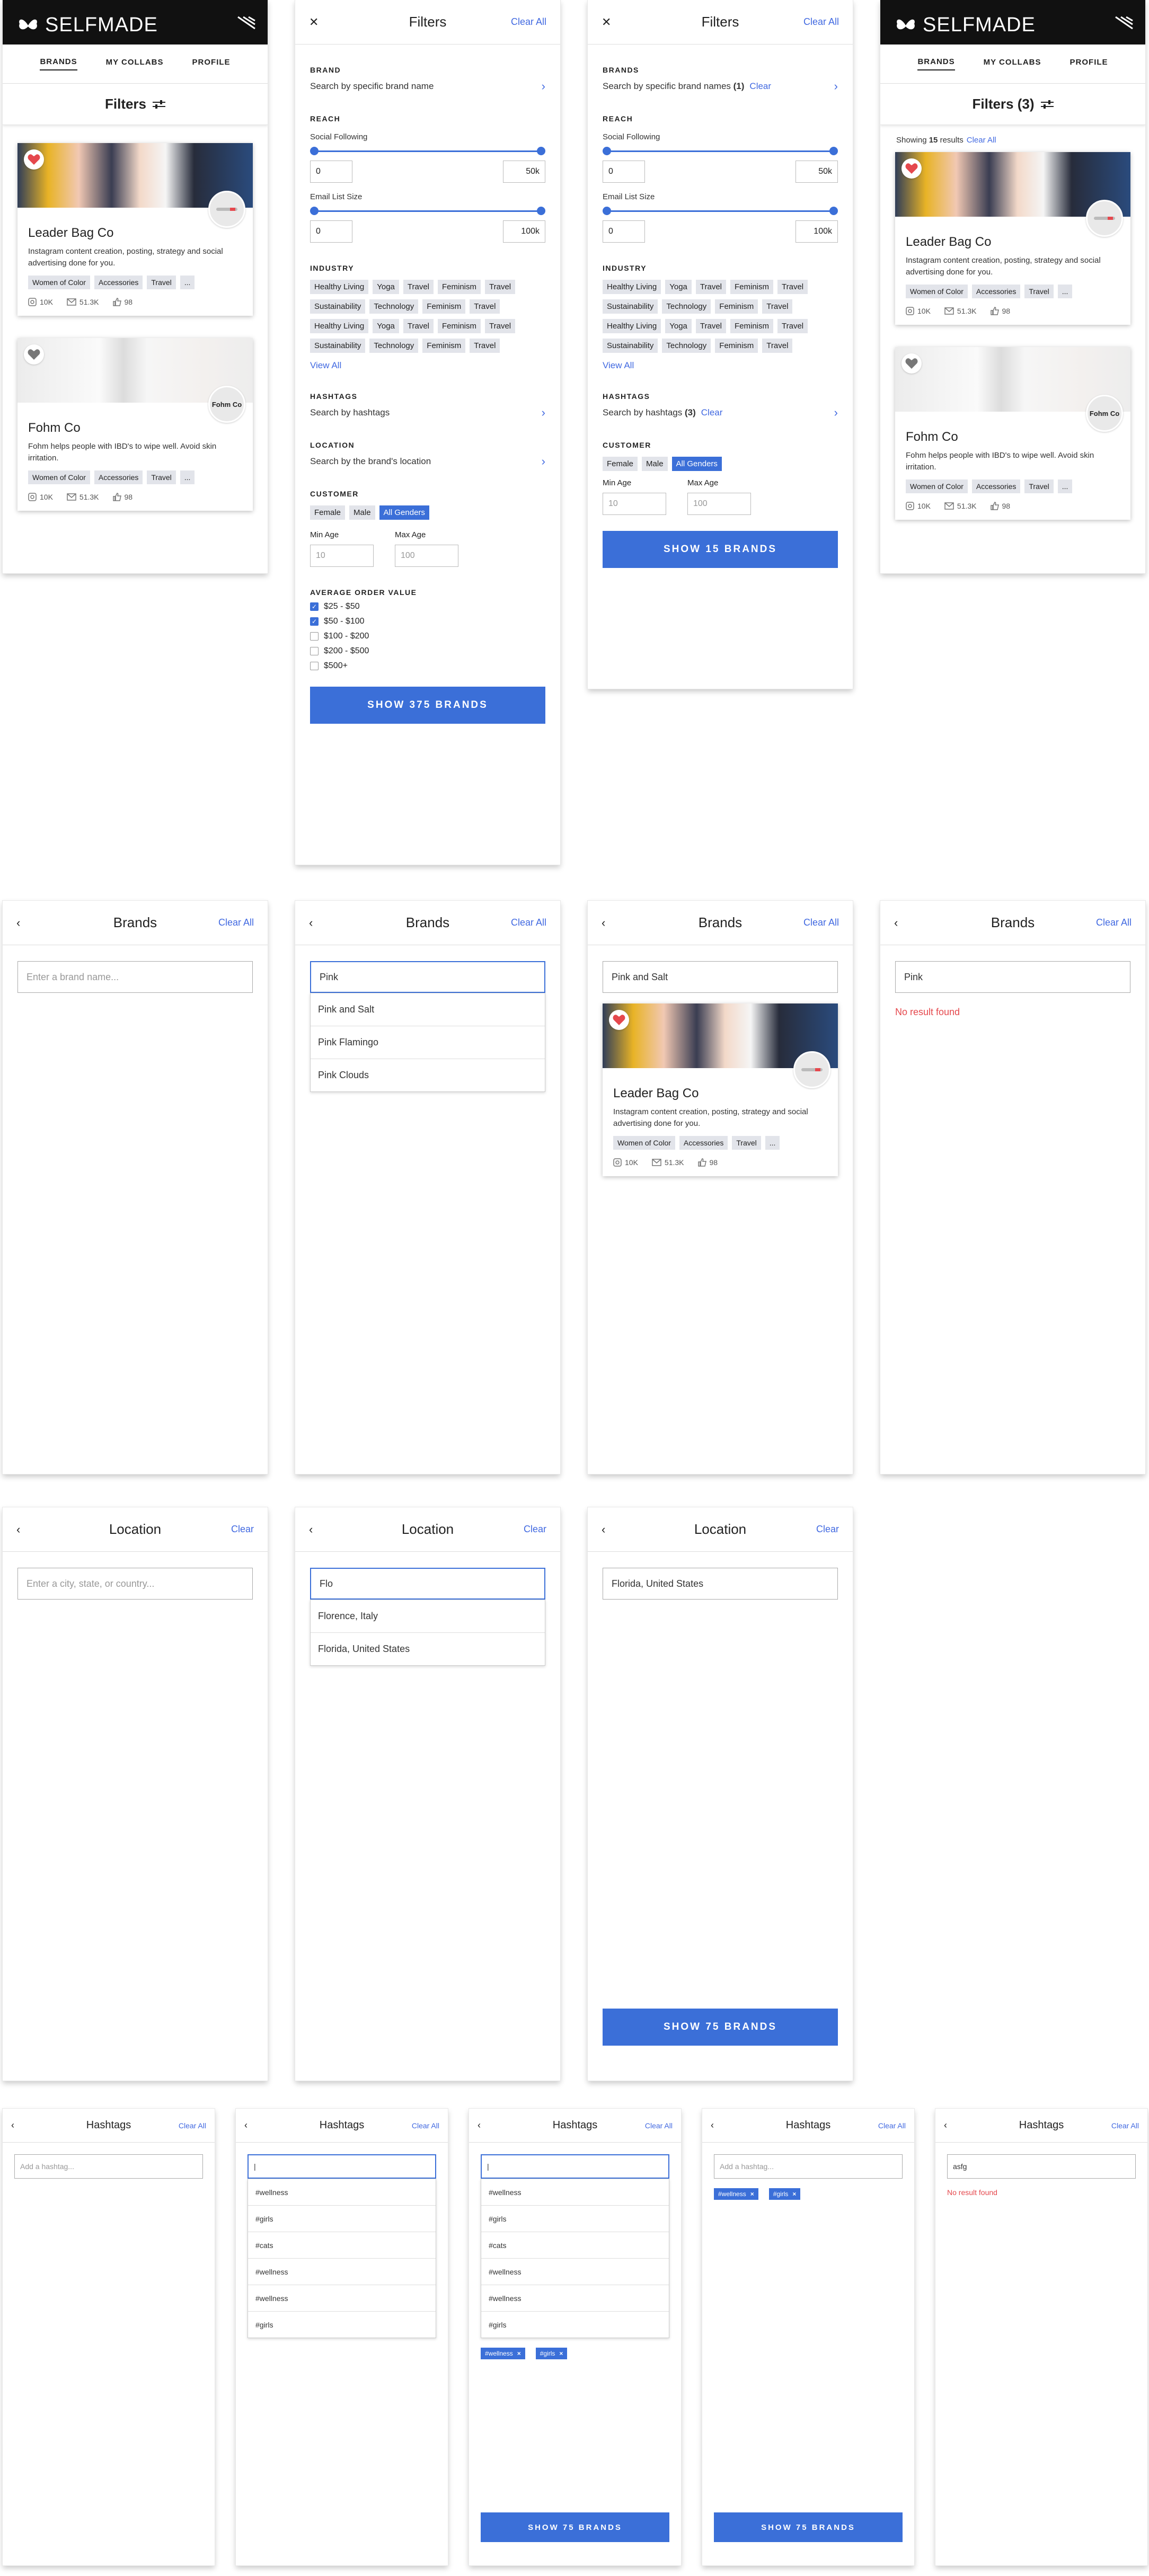 This screenshot has width=1149, height=2576. What do you see at coordinates (428, 462) in the screenshot?
I see `location-filter-row: Search by the brand's location ›` at bounding box center [428, 462].